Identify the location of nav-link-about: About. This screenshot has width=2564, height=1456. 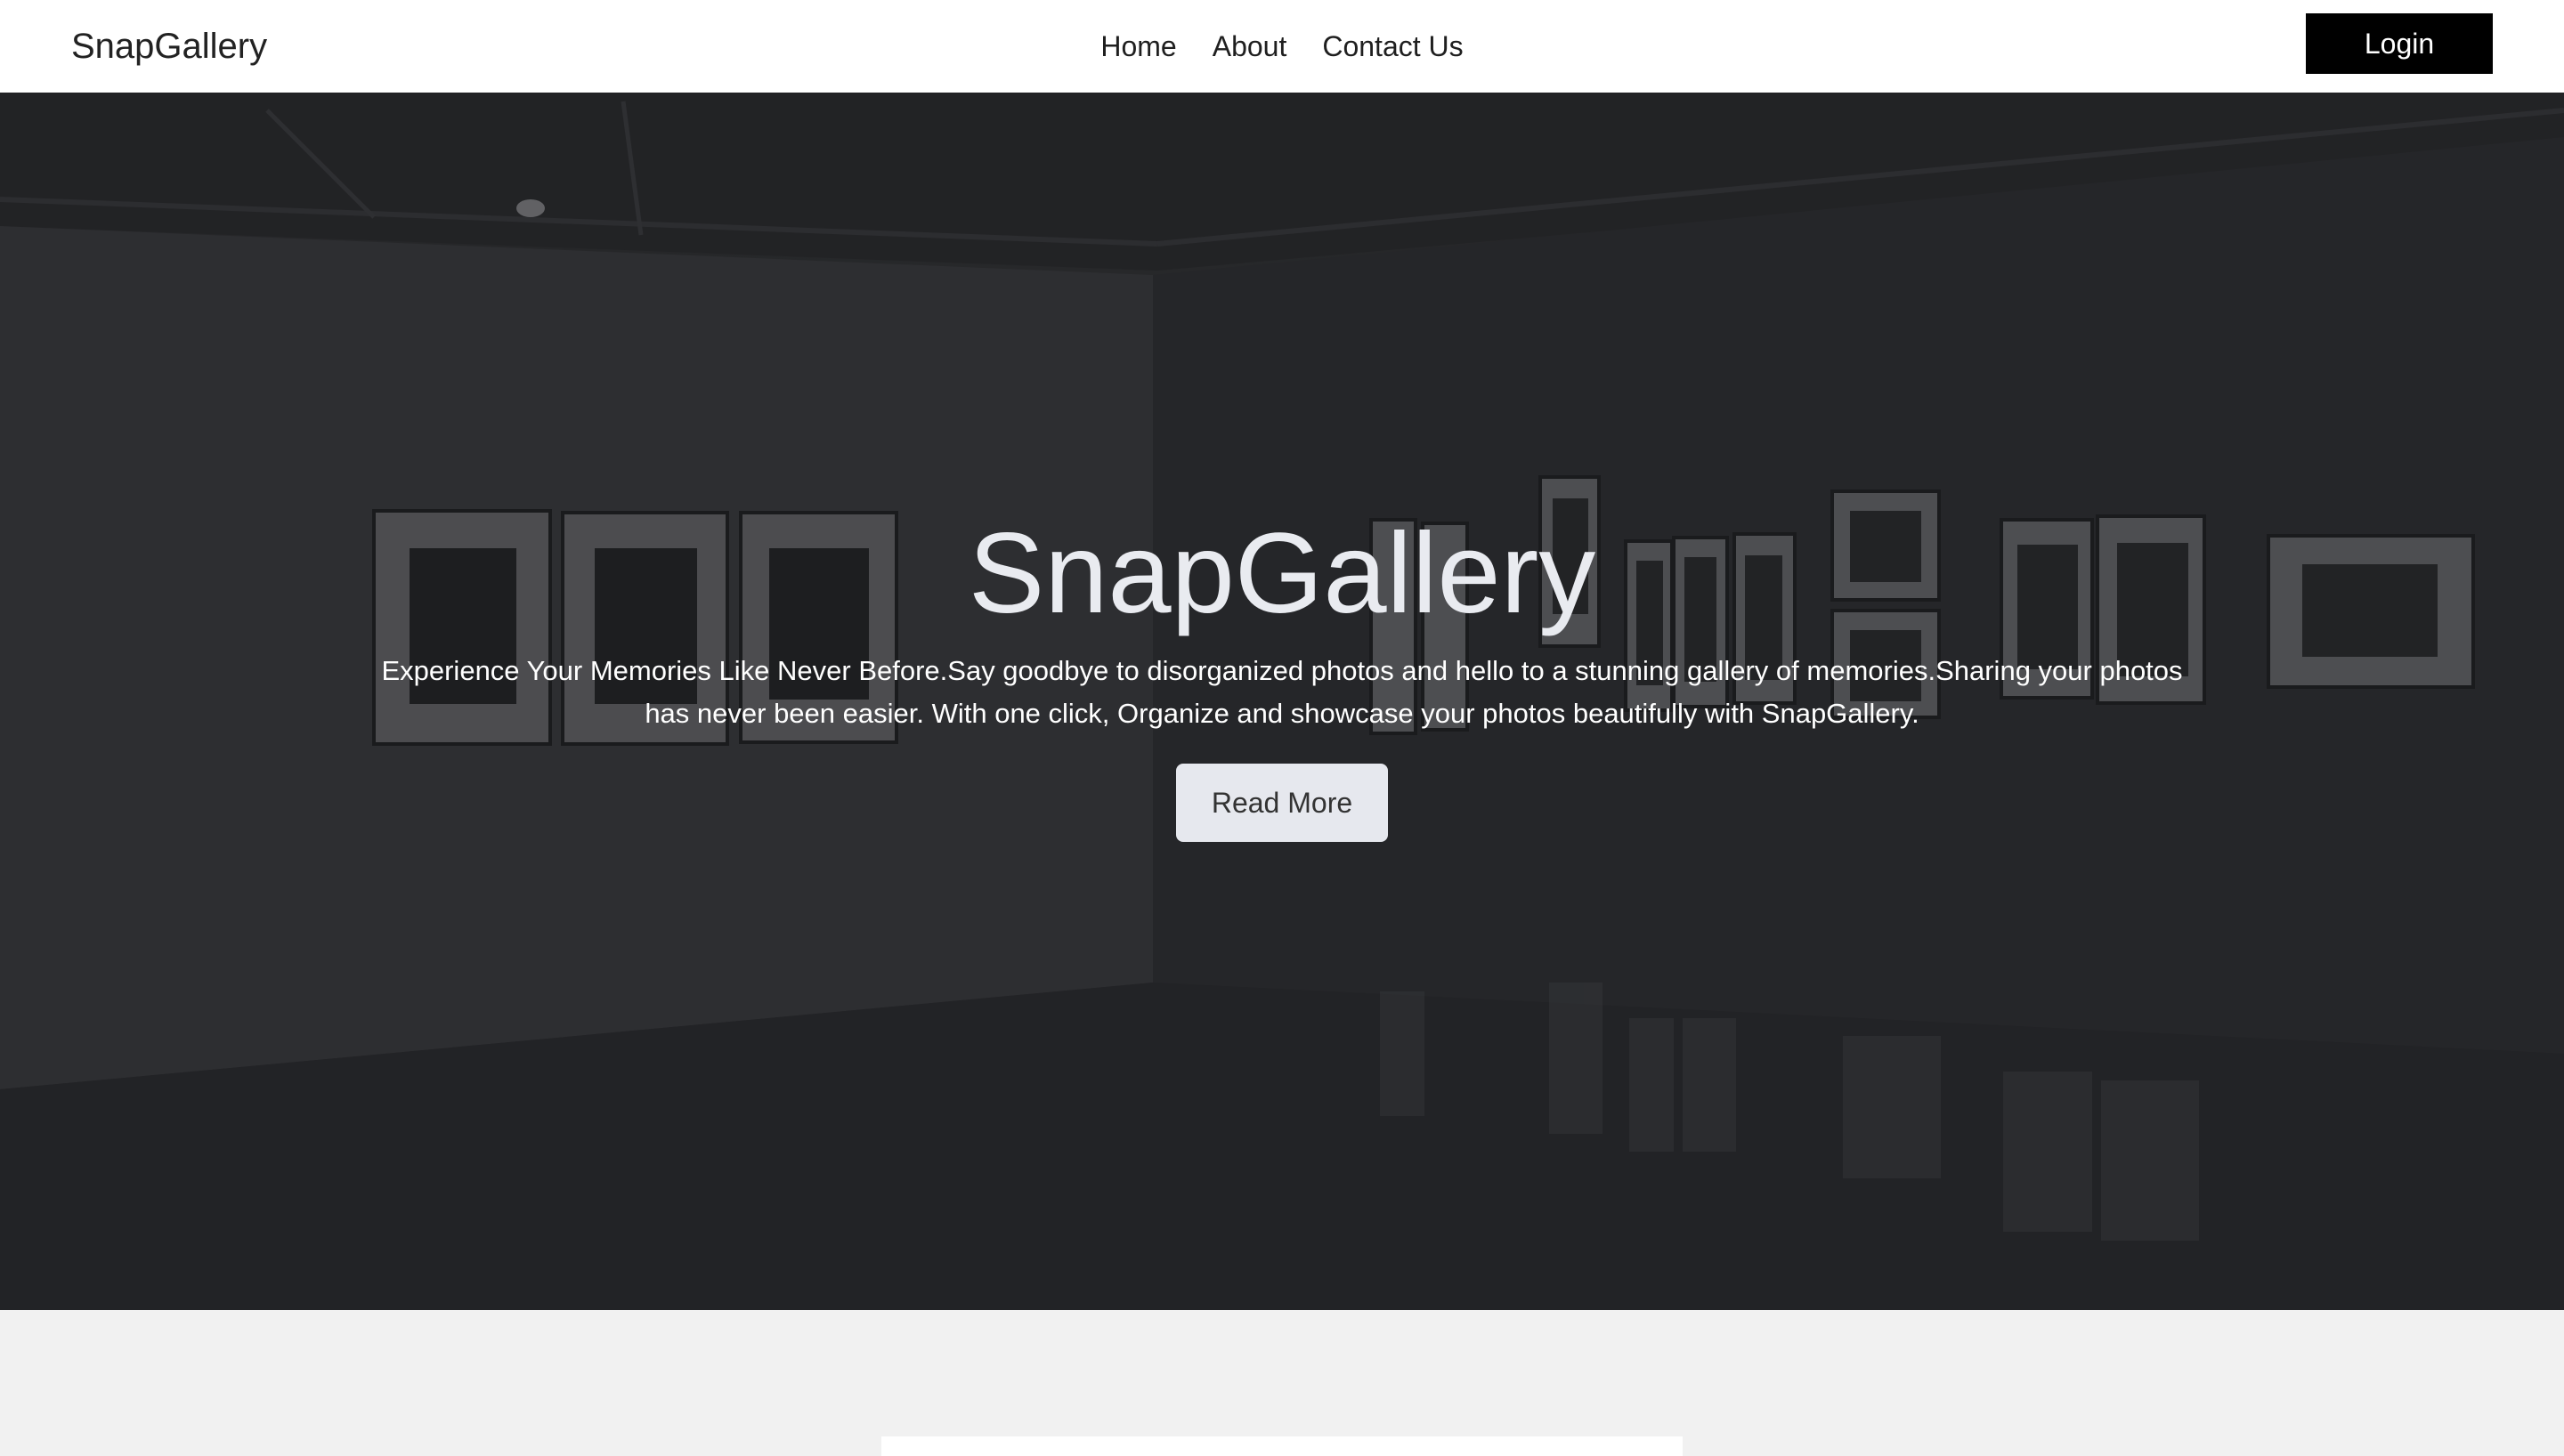
(1250, 46).